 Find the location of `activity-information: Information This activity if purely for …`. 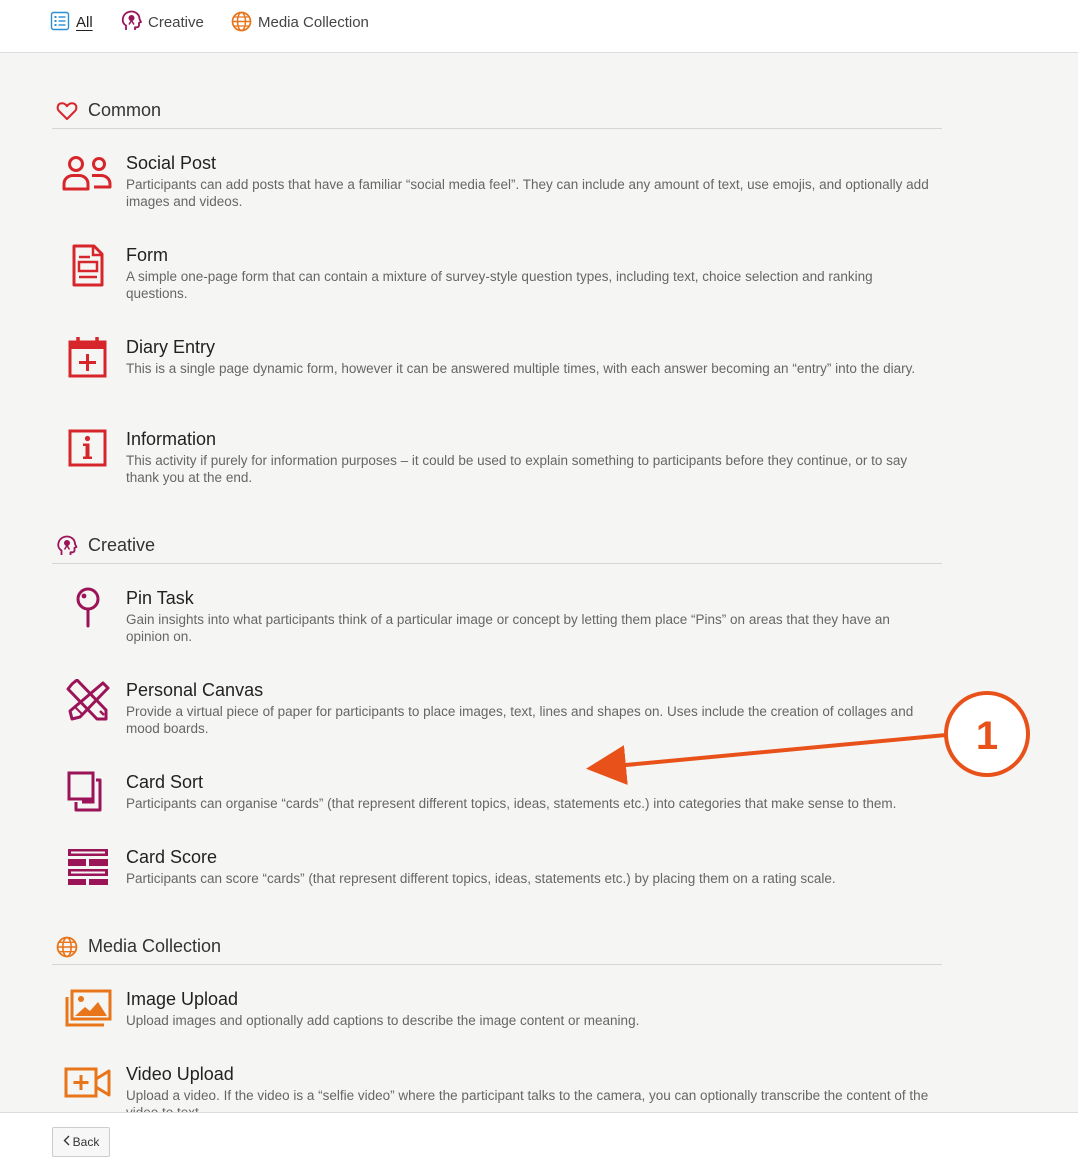

activity-information: Information This activity if purely for … is located at coordinates (500, 468).